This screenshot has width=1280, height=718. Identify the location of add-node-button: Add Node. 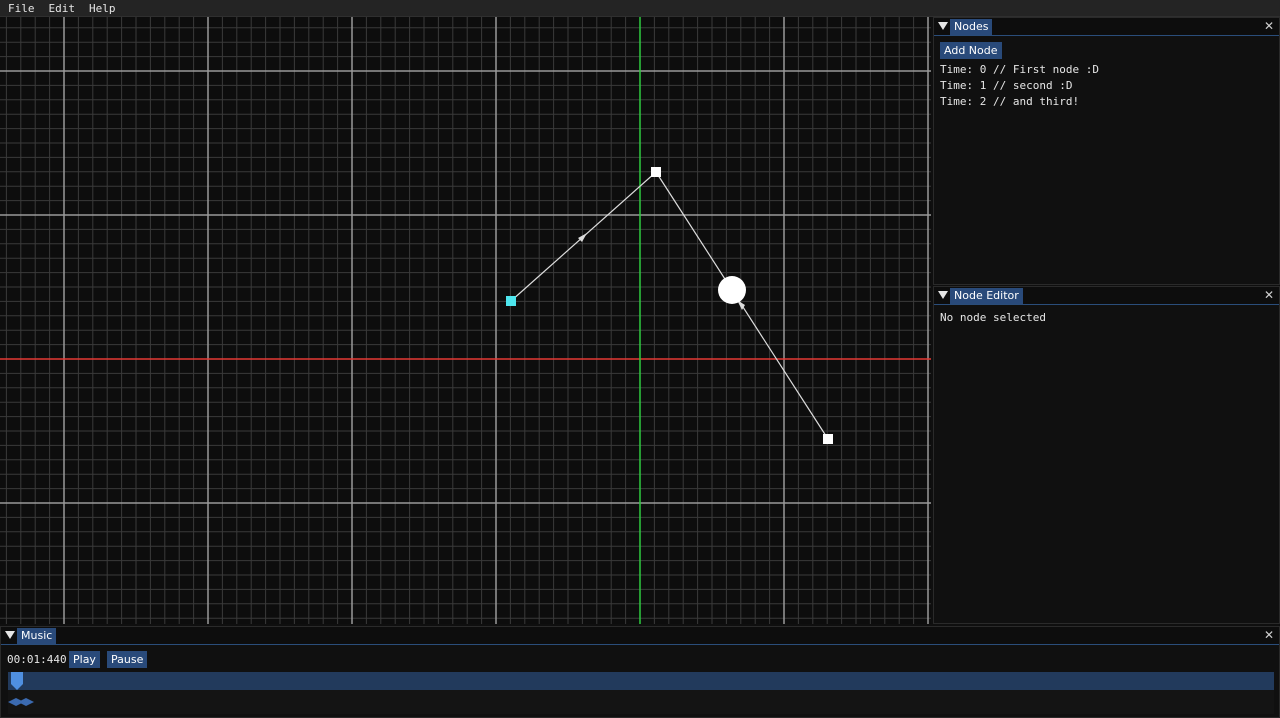
(971, 50).